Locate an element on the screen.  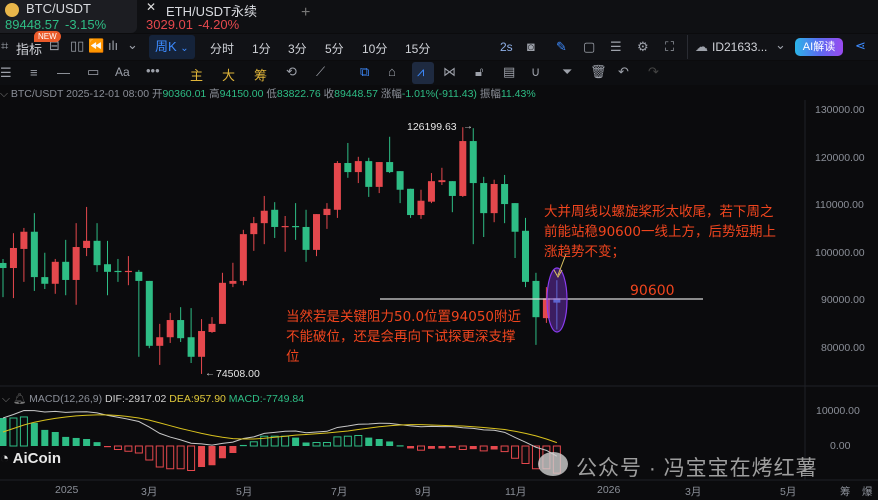
price-tick: 120000.00 is located at coordinates (840, 158).